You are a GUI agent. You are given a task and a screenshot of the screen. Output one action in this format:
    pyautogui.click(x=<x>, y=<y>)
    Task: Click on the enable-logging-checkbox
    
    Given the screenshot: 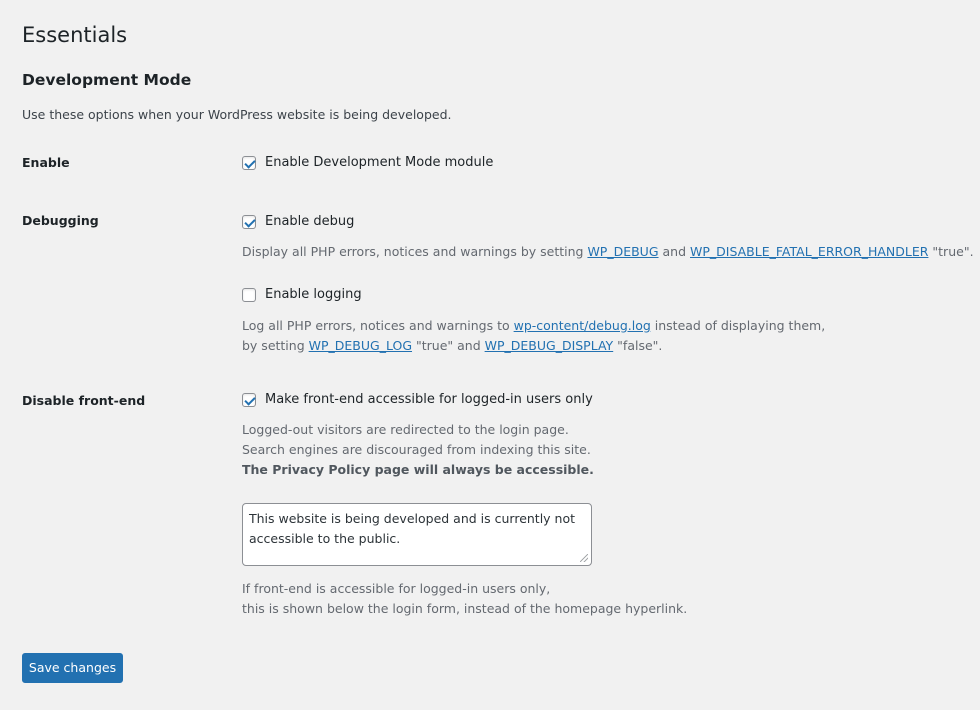 What is the action you would take?
    pyautogui.click(x=249, y=295)
    